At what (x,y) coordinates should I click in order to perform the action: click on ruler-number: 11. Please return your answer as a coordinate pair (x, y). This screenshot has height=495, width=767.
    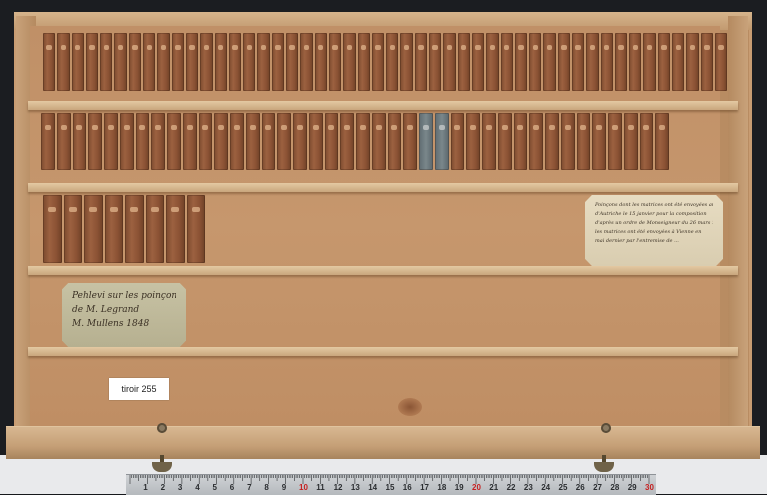
    Looking at the image, I should click on (320, 487).